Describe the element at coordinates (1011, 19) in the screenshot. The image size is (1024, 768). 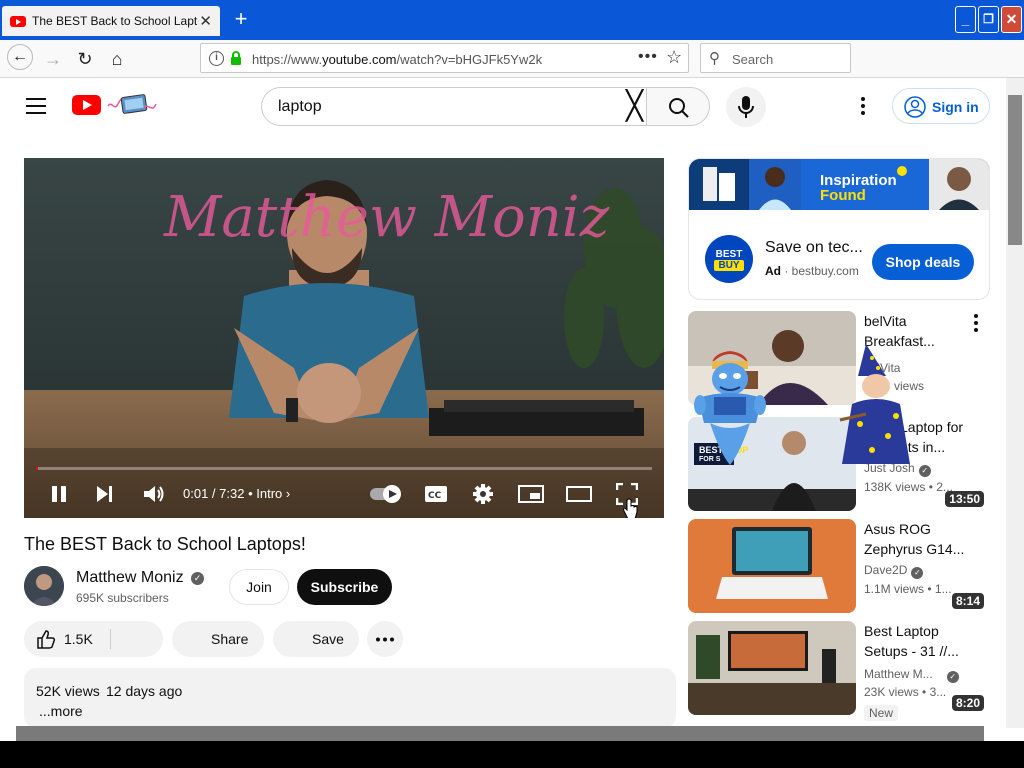
I see `close-window-button: ✕` at that location.